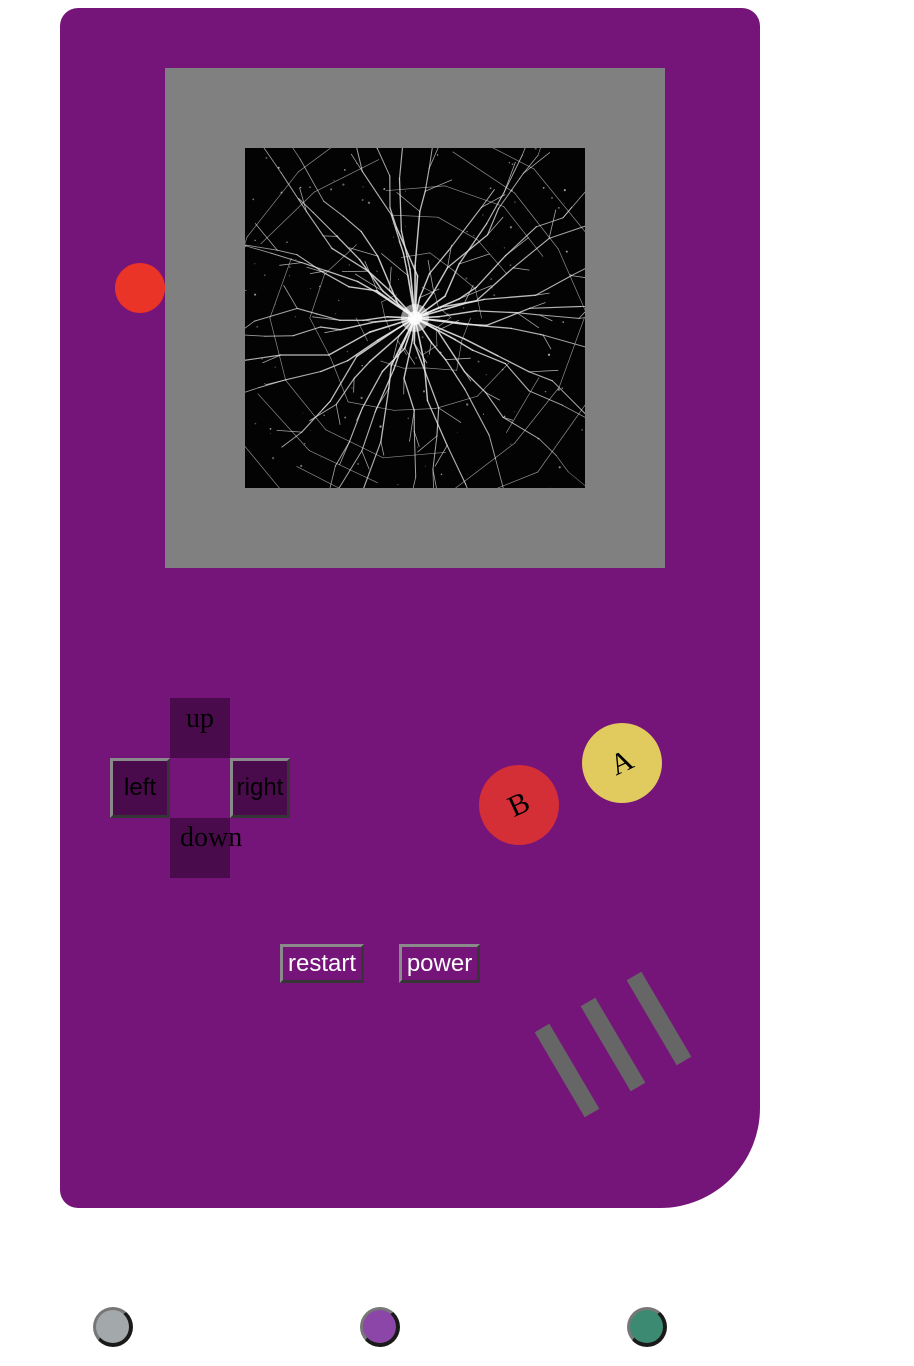  I want to click on speaker-grille, so click(613, 1044).